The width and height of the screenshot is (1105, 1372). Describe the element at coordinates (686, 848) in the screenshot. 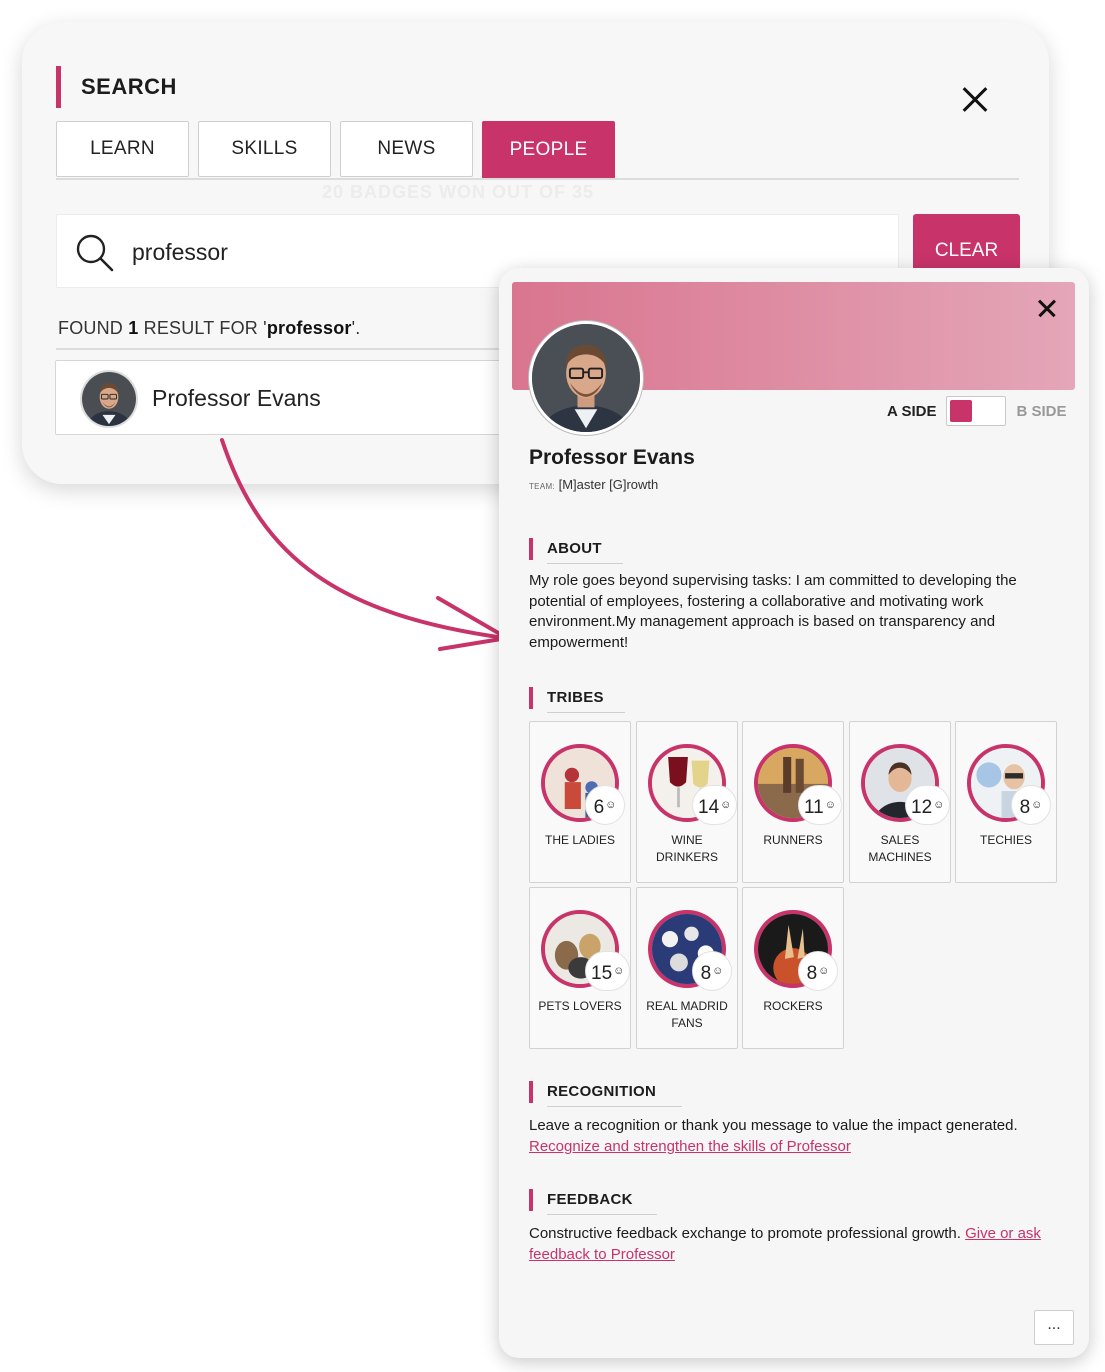

I see `tribe-name: WINE DRINKERS` at that location.